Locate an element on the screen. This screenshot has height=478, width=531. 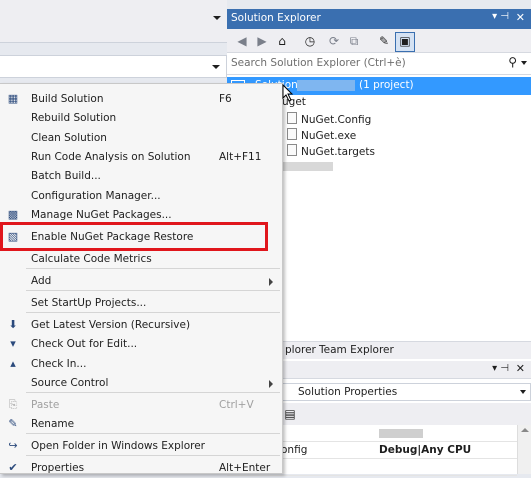
redacted-name is located at coordinates (326, 85).